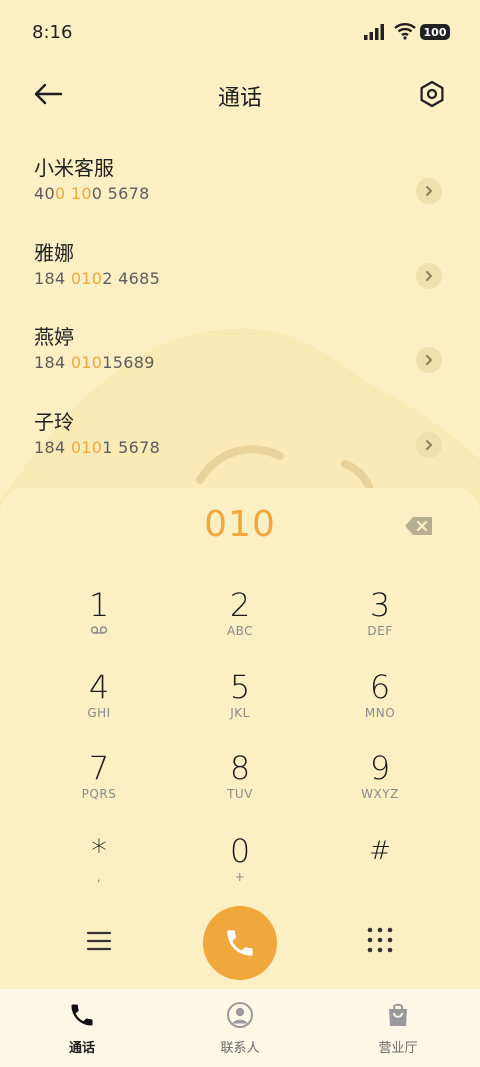 Image resolution: width=480 pixels, height=1067 pixels. I want to click on key-9: 9 WXYZ, so click(380, 786).